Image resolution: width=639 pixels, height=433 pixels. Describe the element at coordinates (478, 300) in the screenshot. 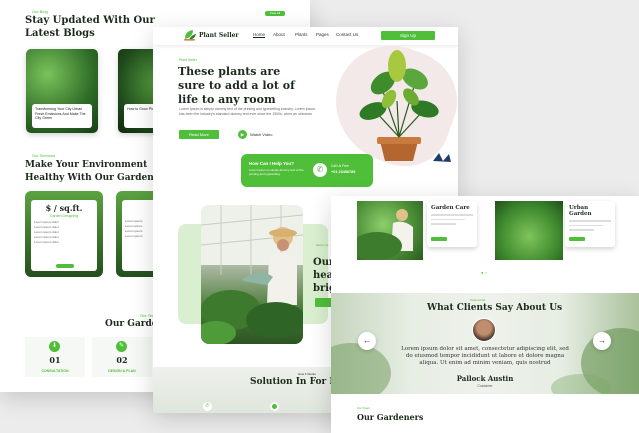

I see `testimonial-tag: Testimonial` at that location.